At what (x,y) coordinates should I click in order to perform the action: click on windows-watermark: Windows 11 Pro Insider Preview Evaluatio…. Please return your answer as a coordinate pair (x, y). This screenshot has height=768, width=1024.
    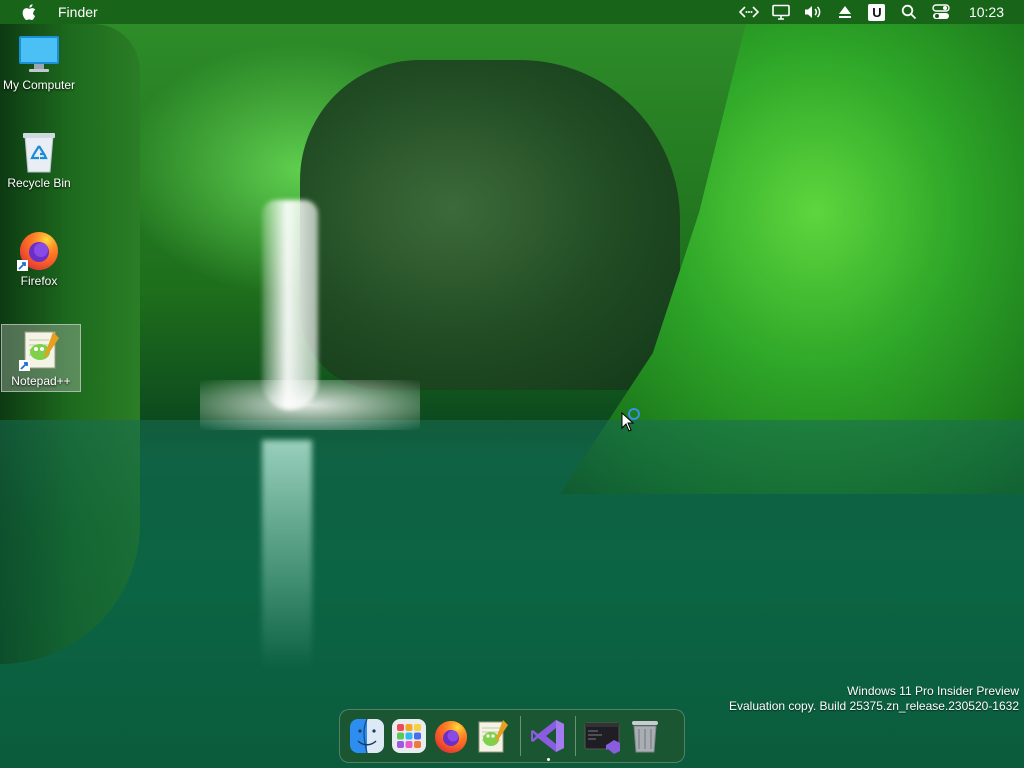
    Looking at the image, I should click on (874, 699).